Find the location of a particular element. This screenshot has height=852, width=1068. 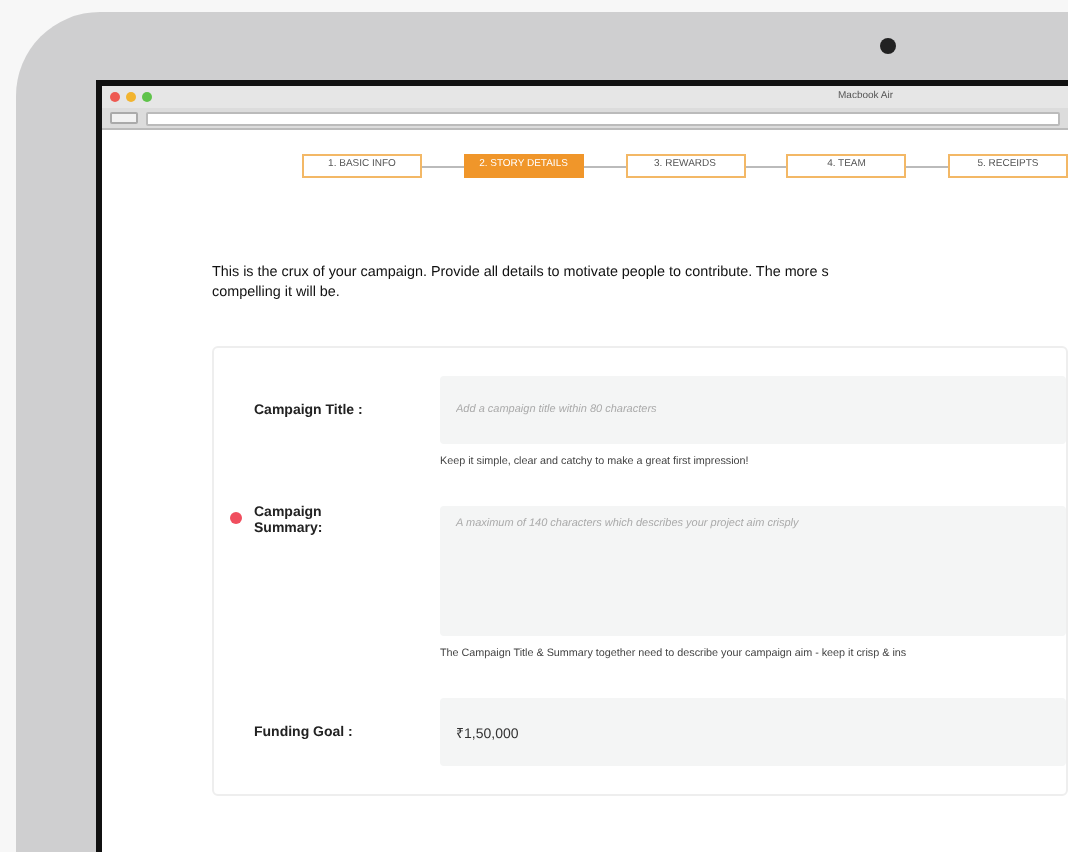

back-forward-icon is located at coordinates (124, 118).